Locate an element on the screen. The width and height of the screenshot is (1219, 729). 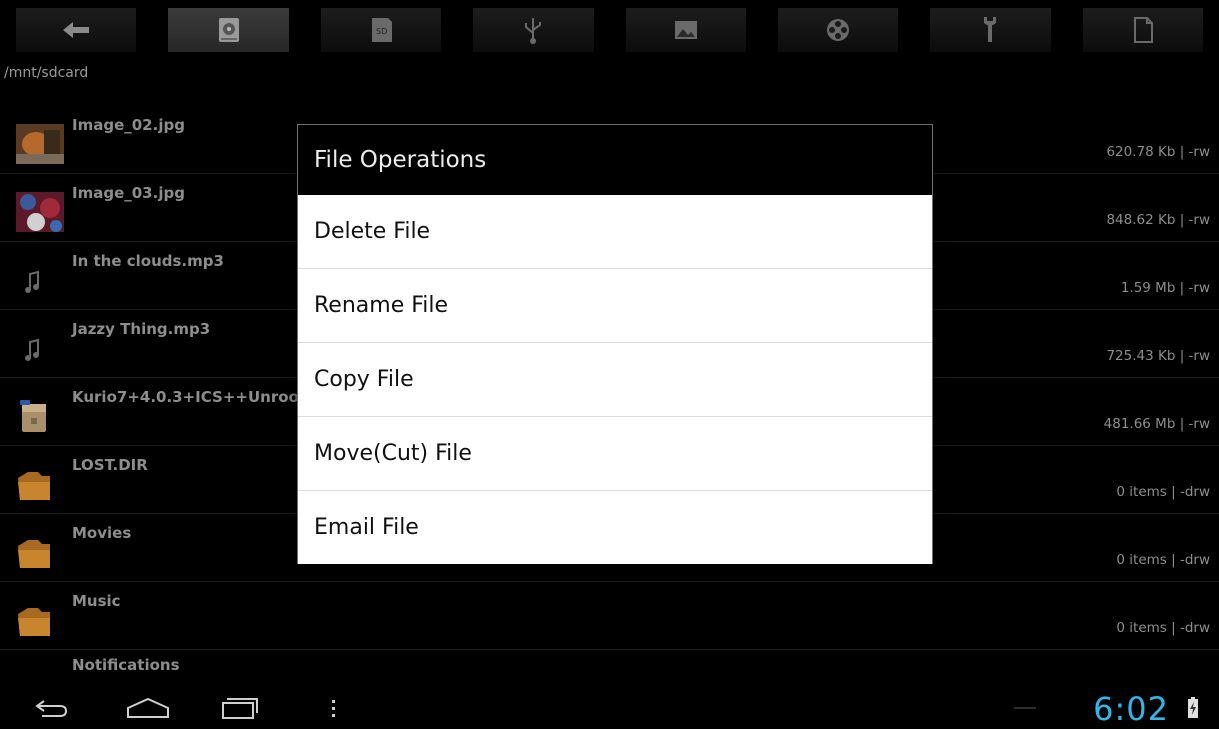
file-name: Image_03.jpg is located at coordinates (128, 193).